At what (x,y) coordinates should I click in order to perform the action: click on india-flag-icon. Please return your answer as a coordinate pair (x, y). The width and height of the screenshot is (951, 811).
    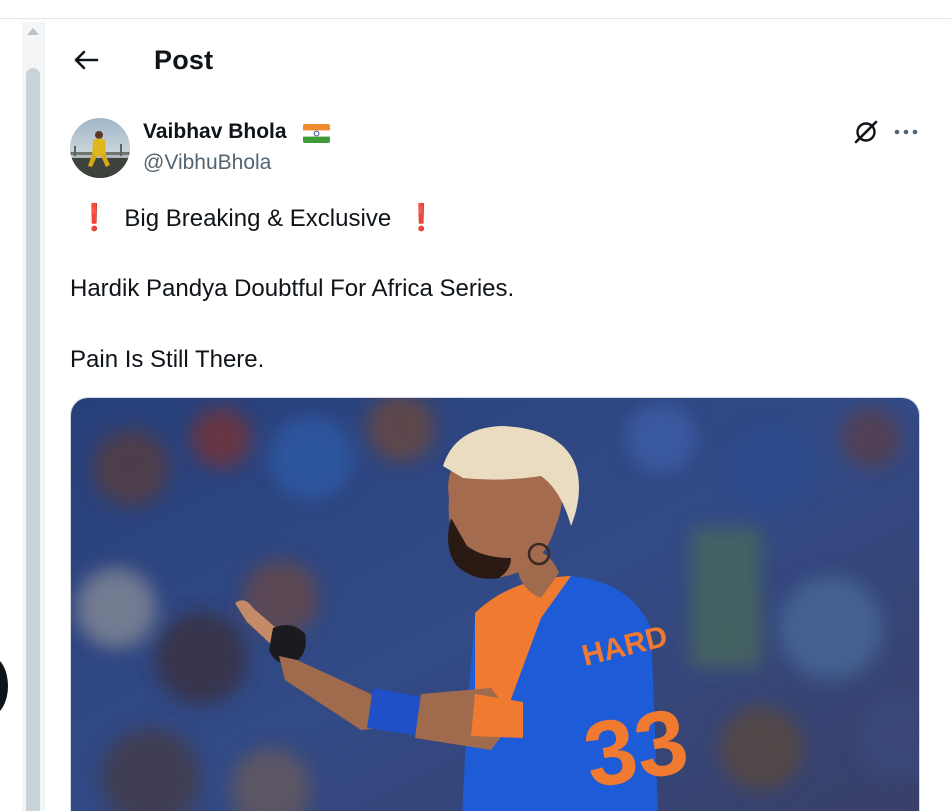
    Looking at the image, I should click on (316, 133).